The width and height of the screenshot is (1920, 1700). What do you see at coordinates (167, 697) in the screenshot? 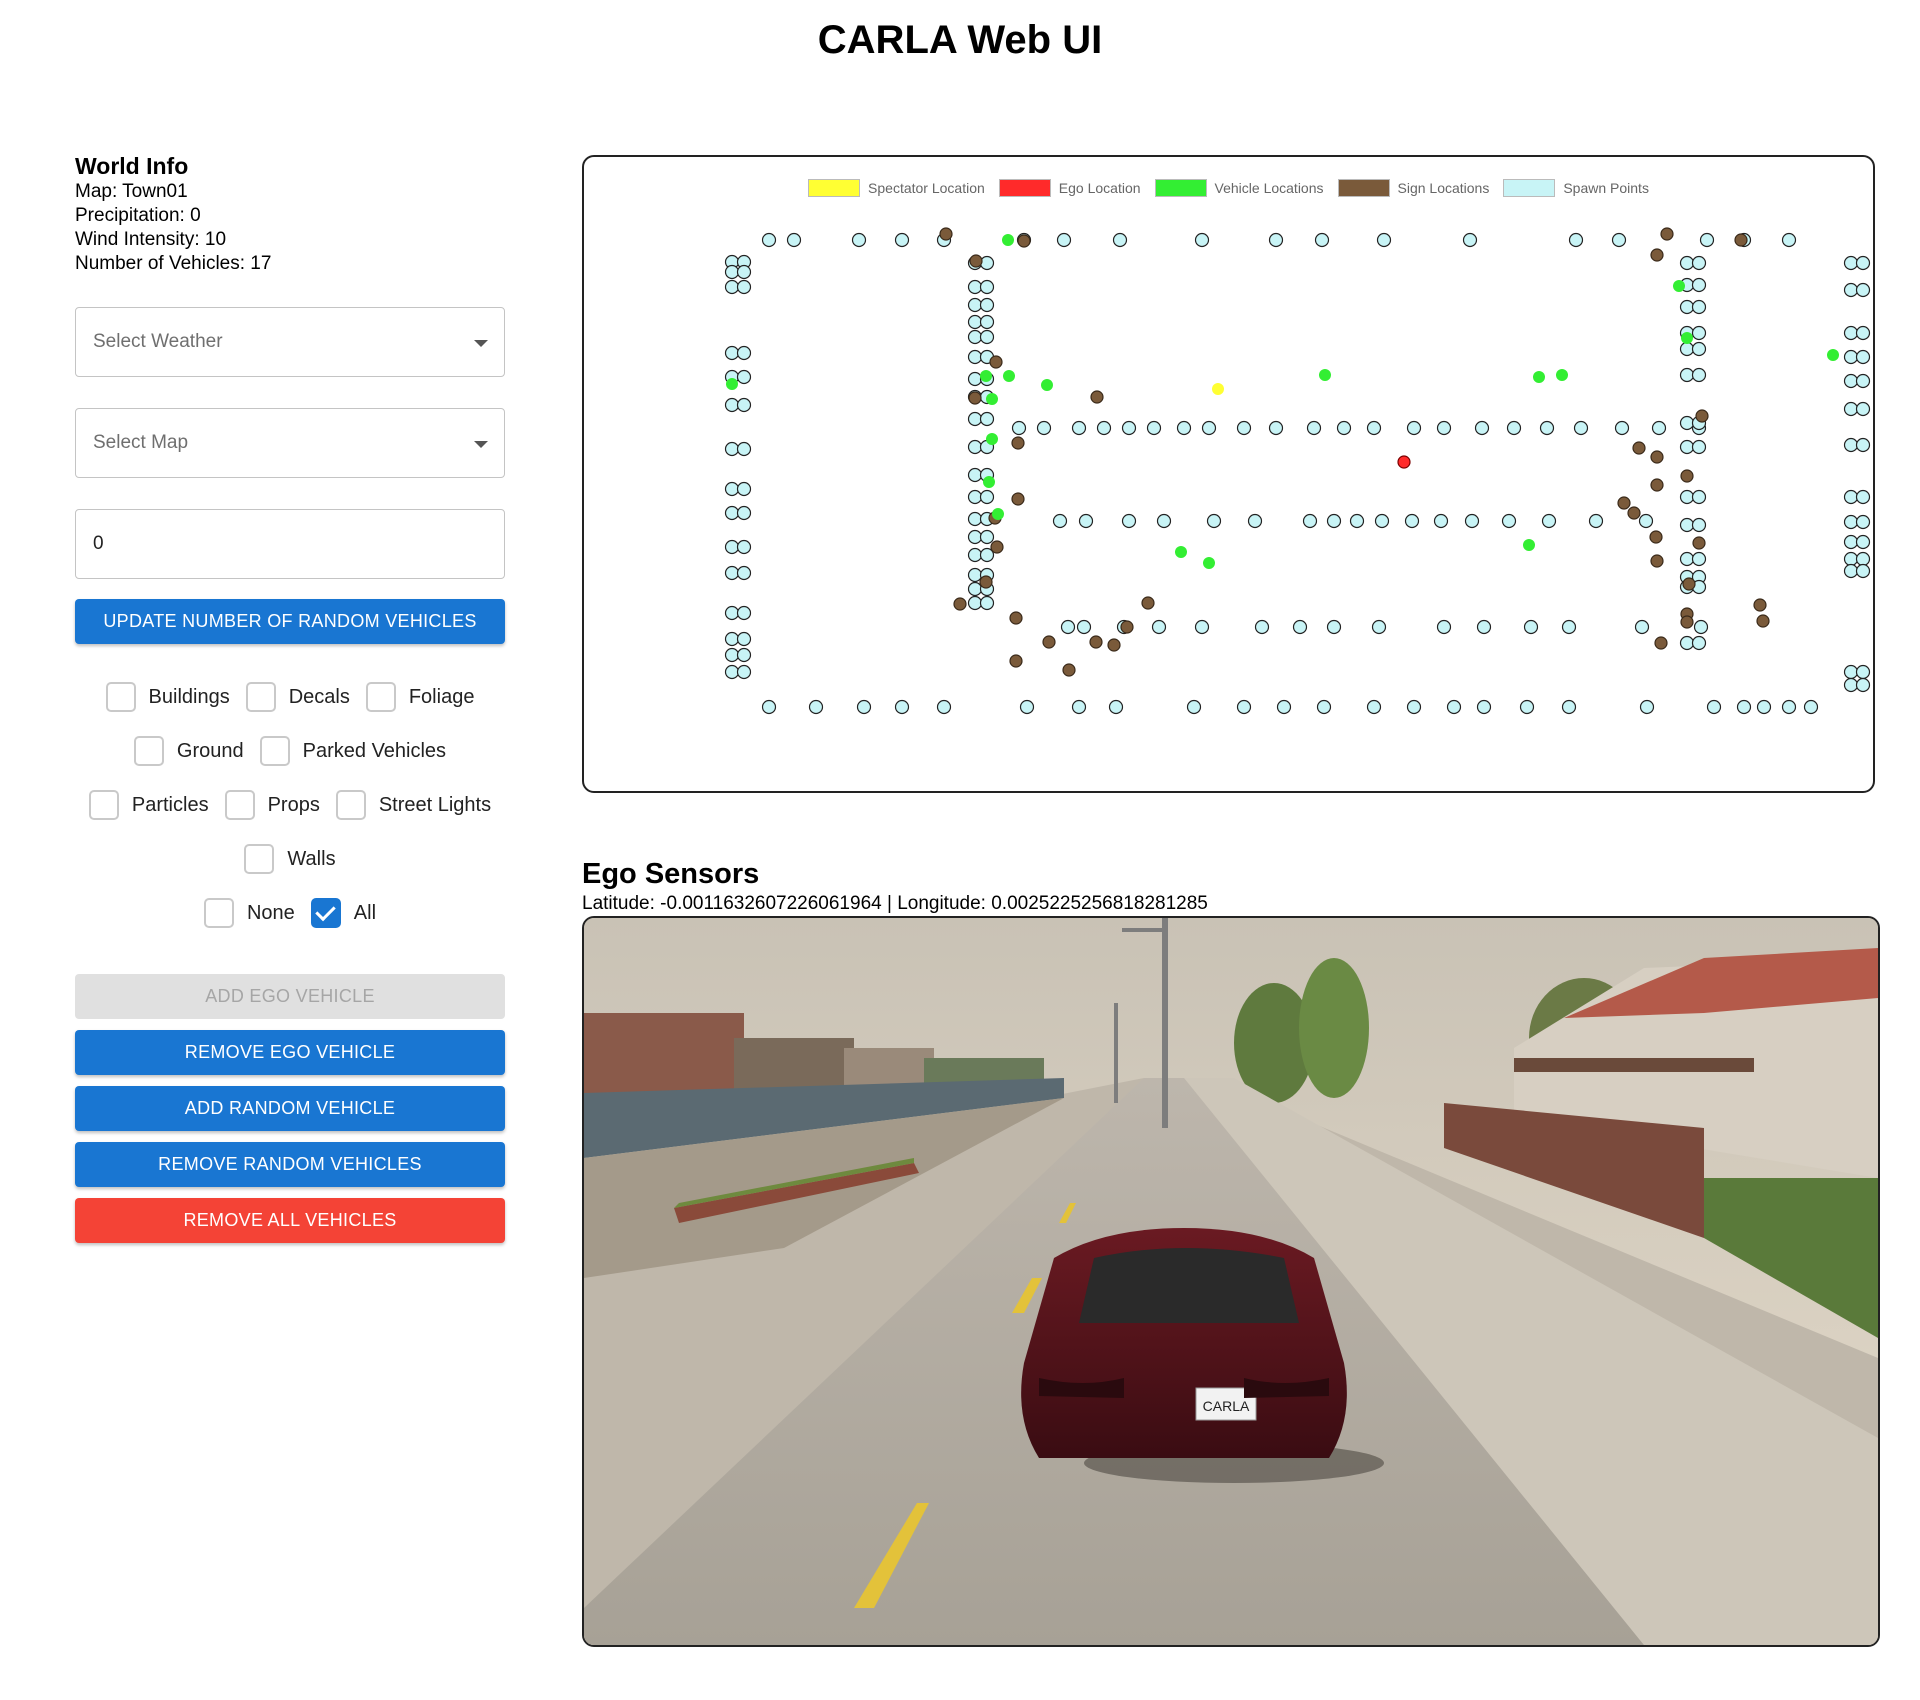
I see `checkbox-buildings: Buildings` at bounding box center [167, 697].